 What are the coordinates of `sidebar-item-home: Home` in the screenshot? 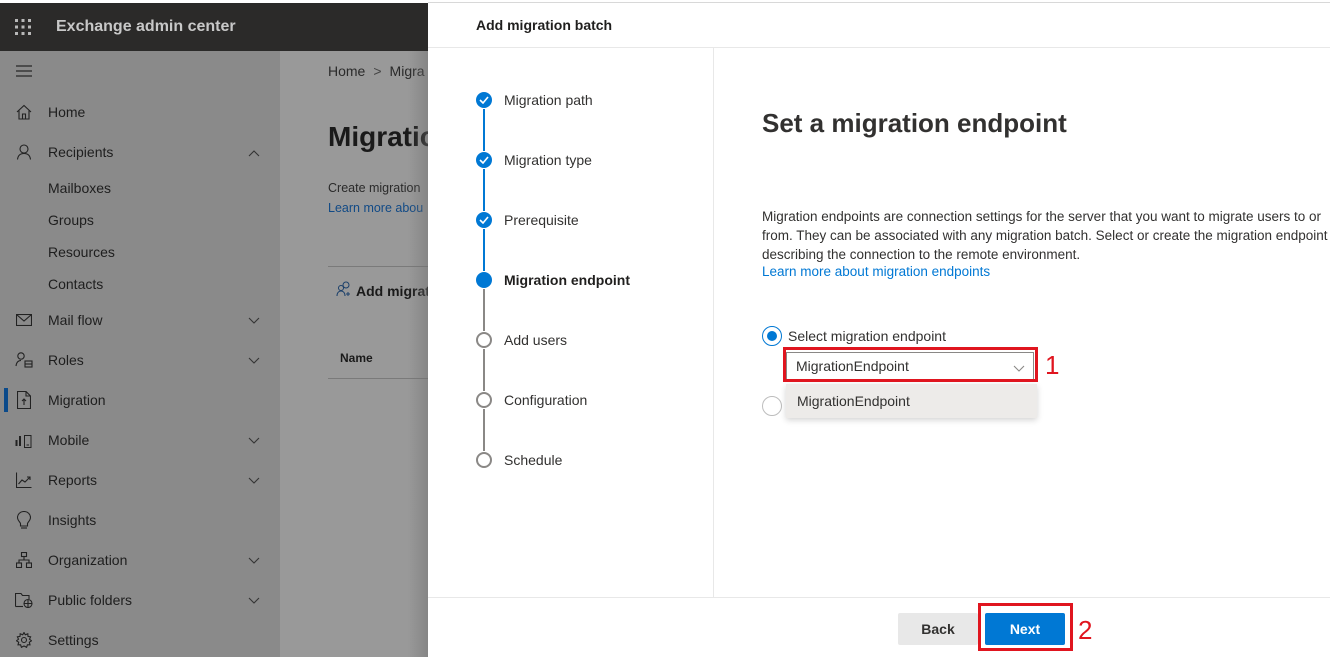 It's located at (140, 112).